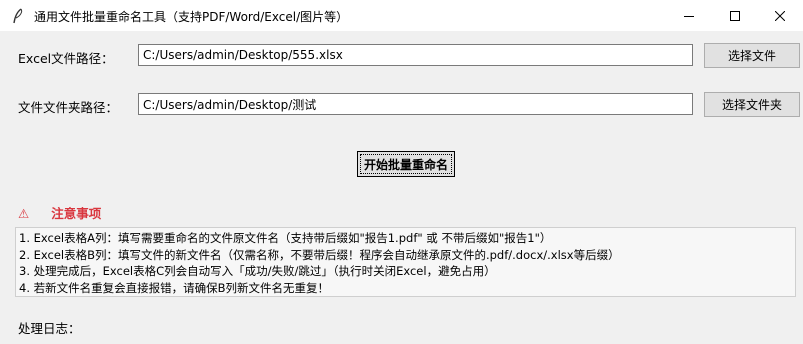 Image resolution: width=803 pixels, height=344 pixels. I want to click on close-button, so click(780, 15).